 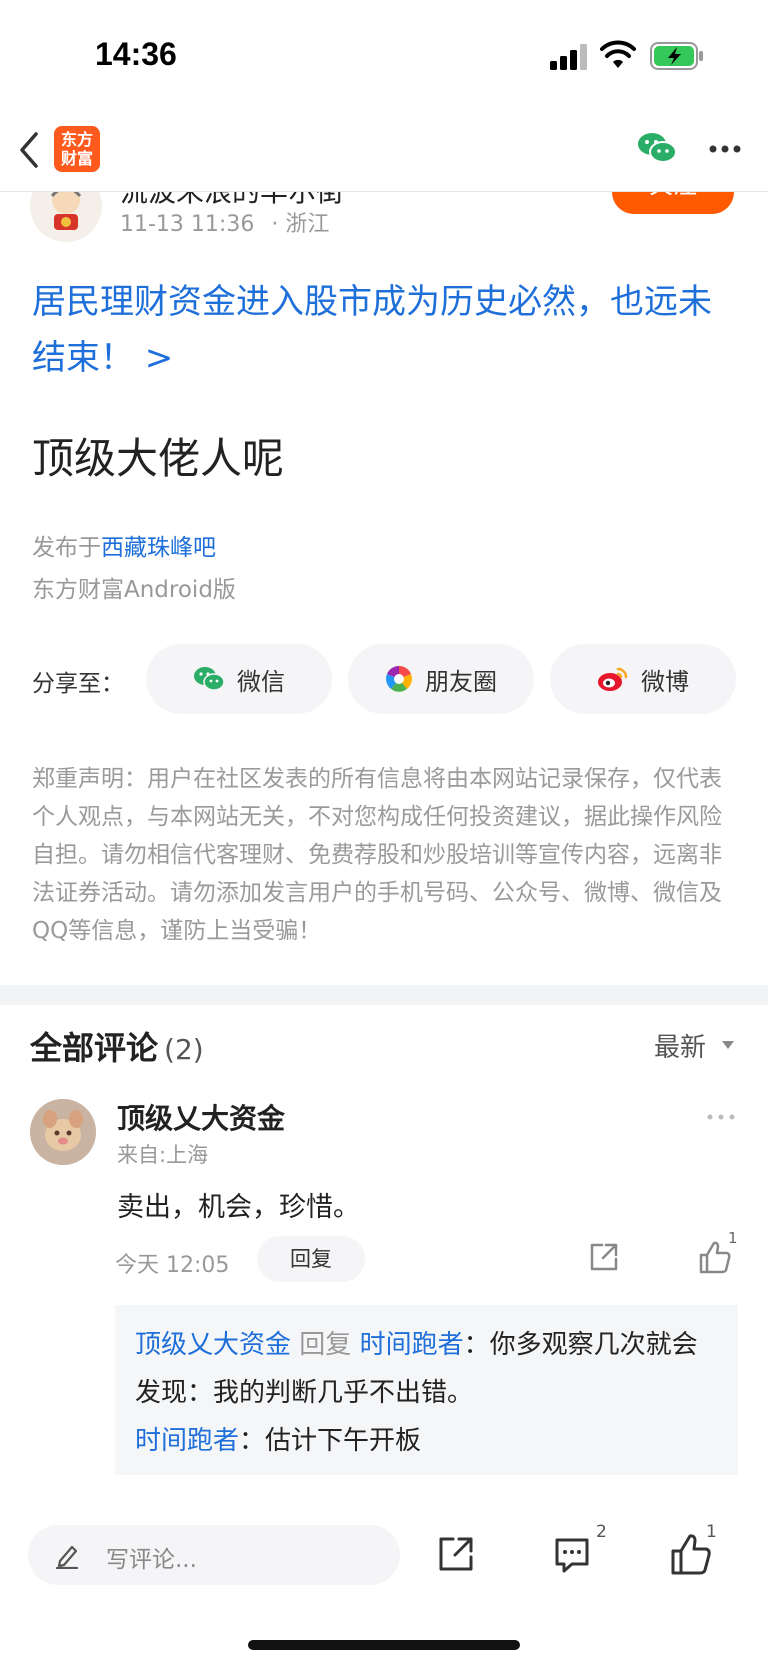 What do you see at coordinates (66, 548) in the screenshot?
I see `published-prefix: 发布于` at bounding box center [66, 548].